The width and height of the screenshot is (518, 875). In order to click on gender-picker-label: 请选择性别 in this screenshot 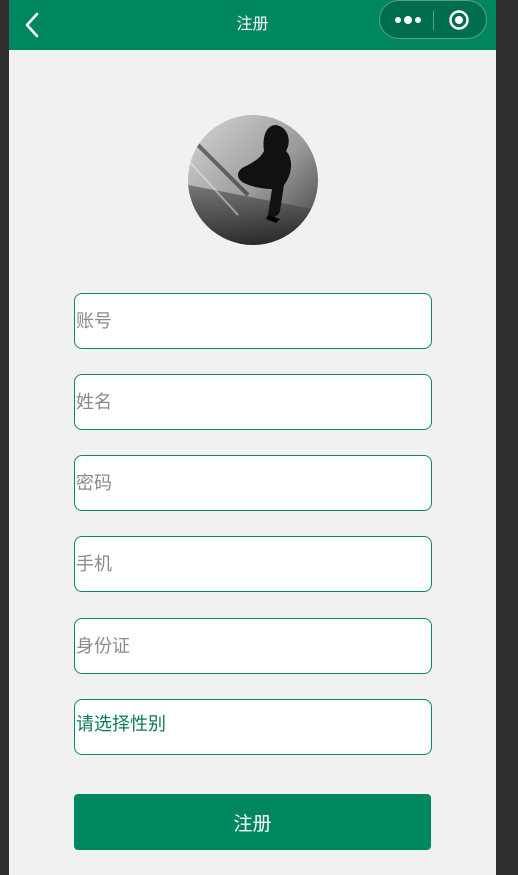, I will do `click(121, 724)`.